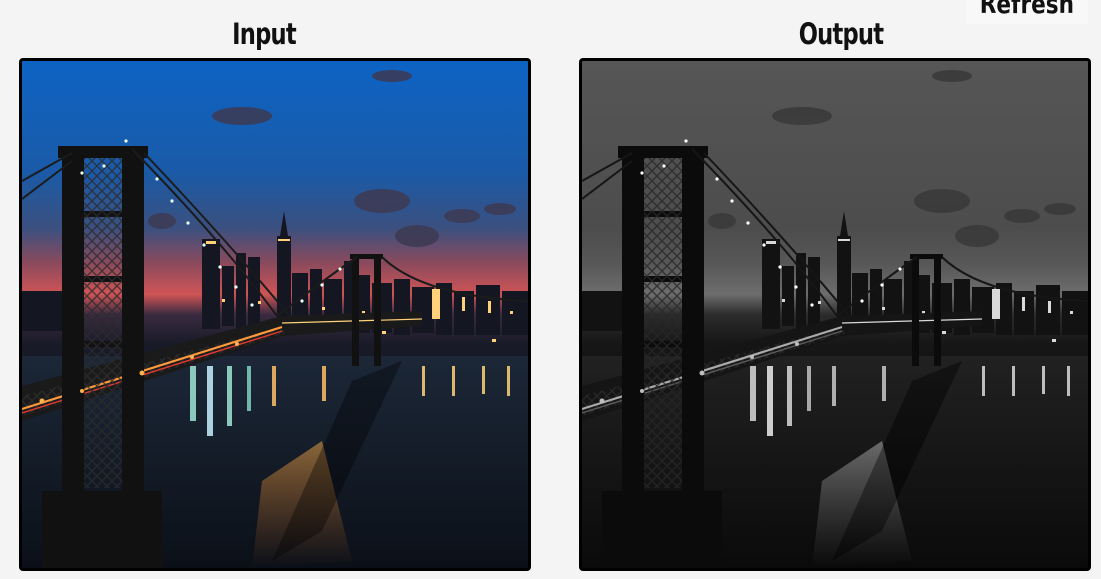 The height and width of the screenshot is (579, 1101). I want to click on refresh-button-label: Refresh, so click(1027, 10).